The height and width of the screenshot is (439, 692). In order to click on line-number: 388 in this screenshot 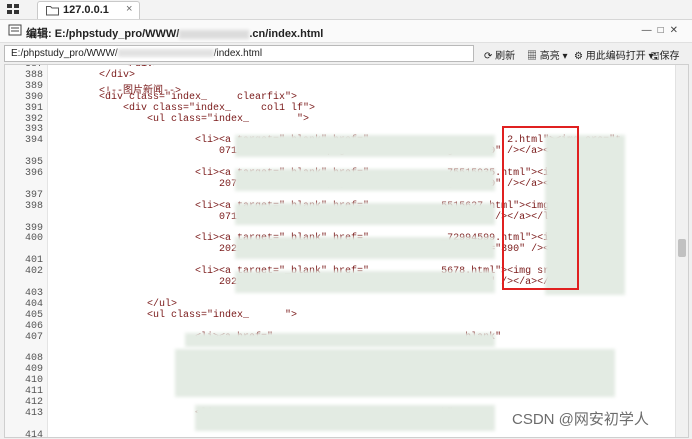, I will do `click(33, 75)`.